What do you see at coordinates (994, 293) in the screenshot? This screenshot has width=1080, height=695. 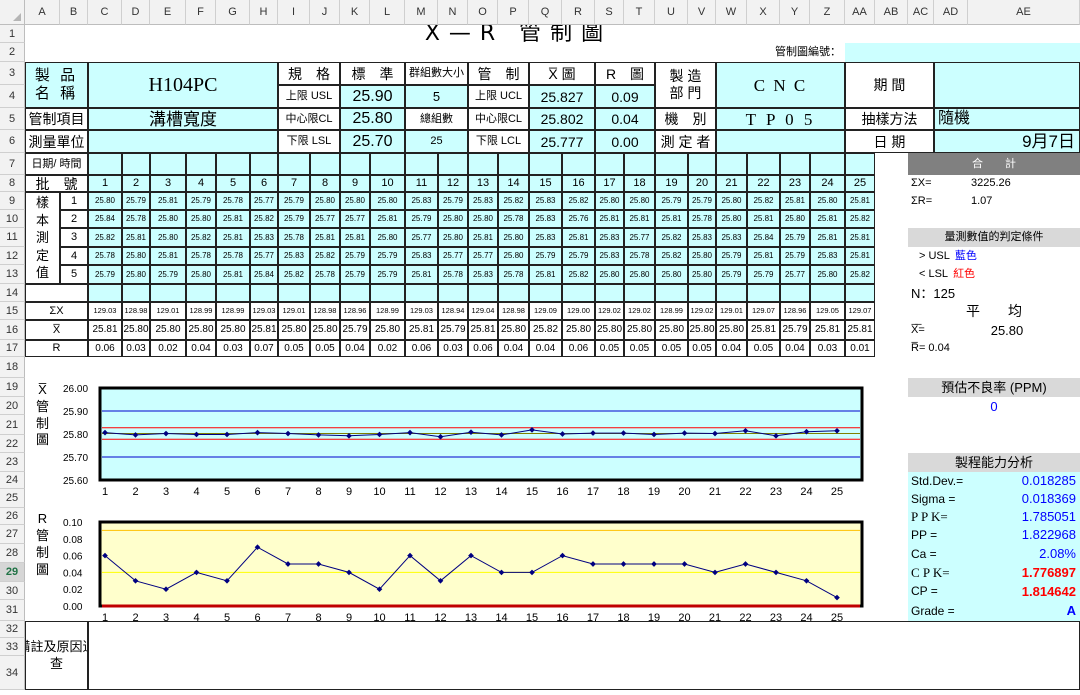 I see `n-value: N：125` at bounding box center [994, 293].